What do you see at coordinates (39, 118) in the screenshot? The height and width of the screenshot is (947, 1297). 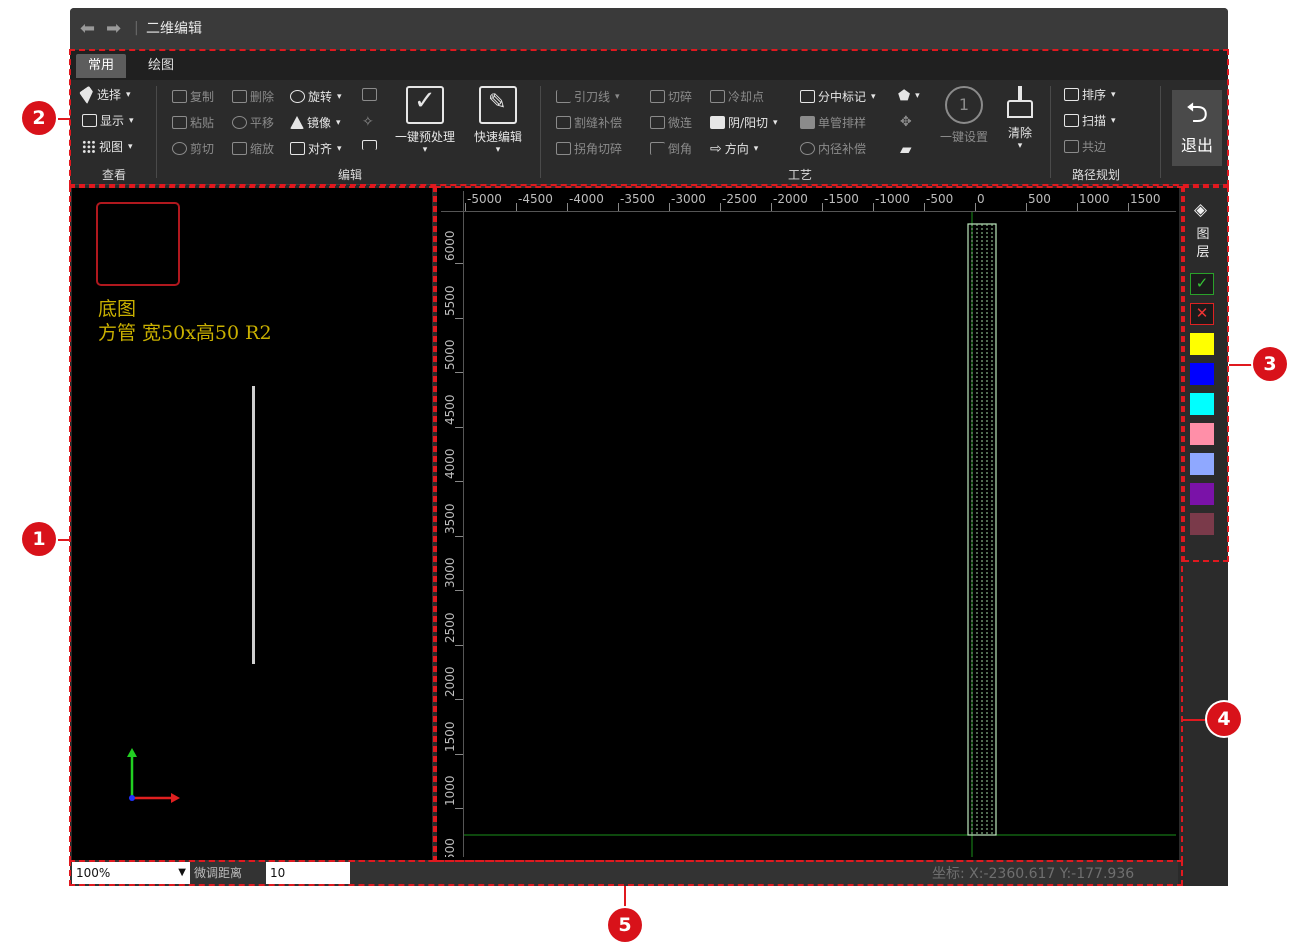 I see `annotation-badge-2: 2` at bounding box center [39, 118].